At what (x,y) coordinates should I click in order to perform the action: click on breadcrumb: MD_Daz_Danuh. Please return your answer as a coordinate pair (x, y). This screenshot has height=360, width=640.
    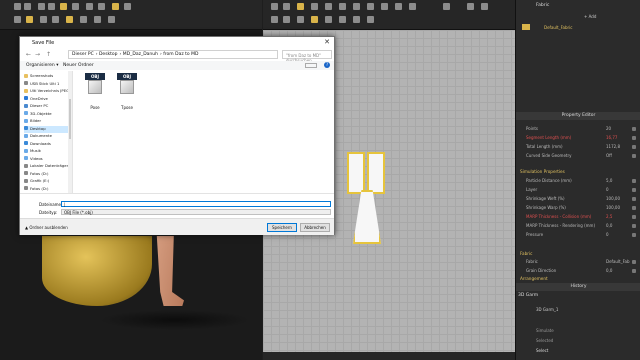
    Looking at the image, I should click on (140, 54).